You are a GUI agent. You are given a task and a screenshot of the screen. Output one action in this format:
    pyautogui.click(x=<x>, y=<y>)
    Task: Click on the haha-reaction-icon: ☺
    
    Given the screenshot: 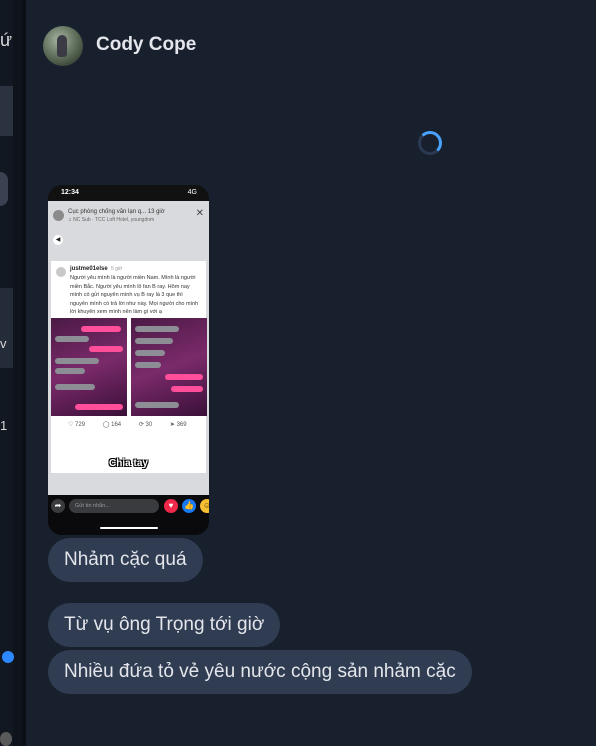 What is the action you would take?
    pyautogui.click(x=204, y=506)
    